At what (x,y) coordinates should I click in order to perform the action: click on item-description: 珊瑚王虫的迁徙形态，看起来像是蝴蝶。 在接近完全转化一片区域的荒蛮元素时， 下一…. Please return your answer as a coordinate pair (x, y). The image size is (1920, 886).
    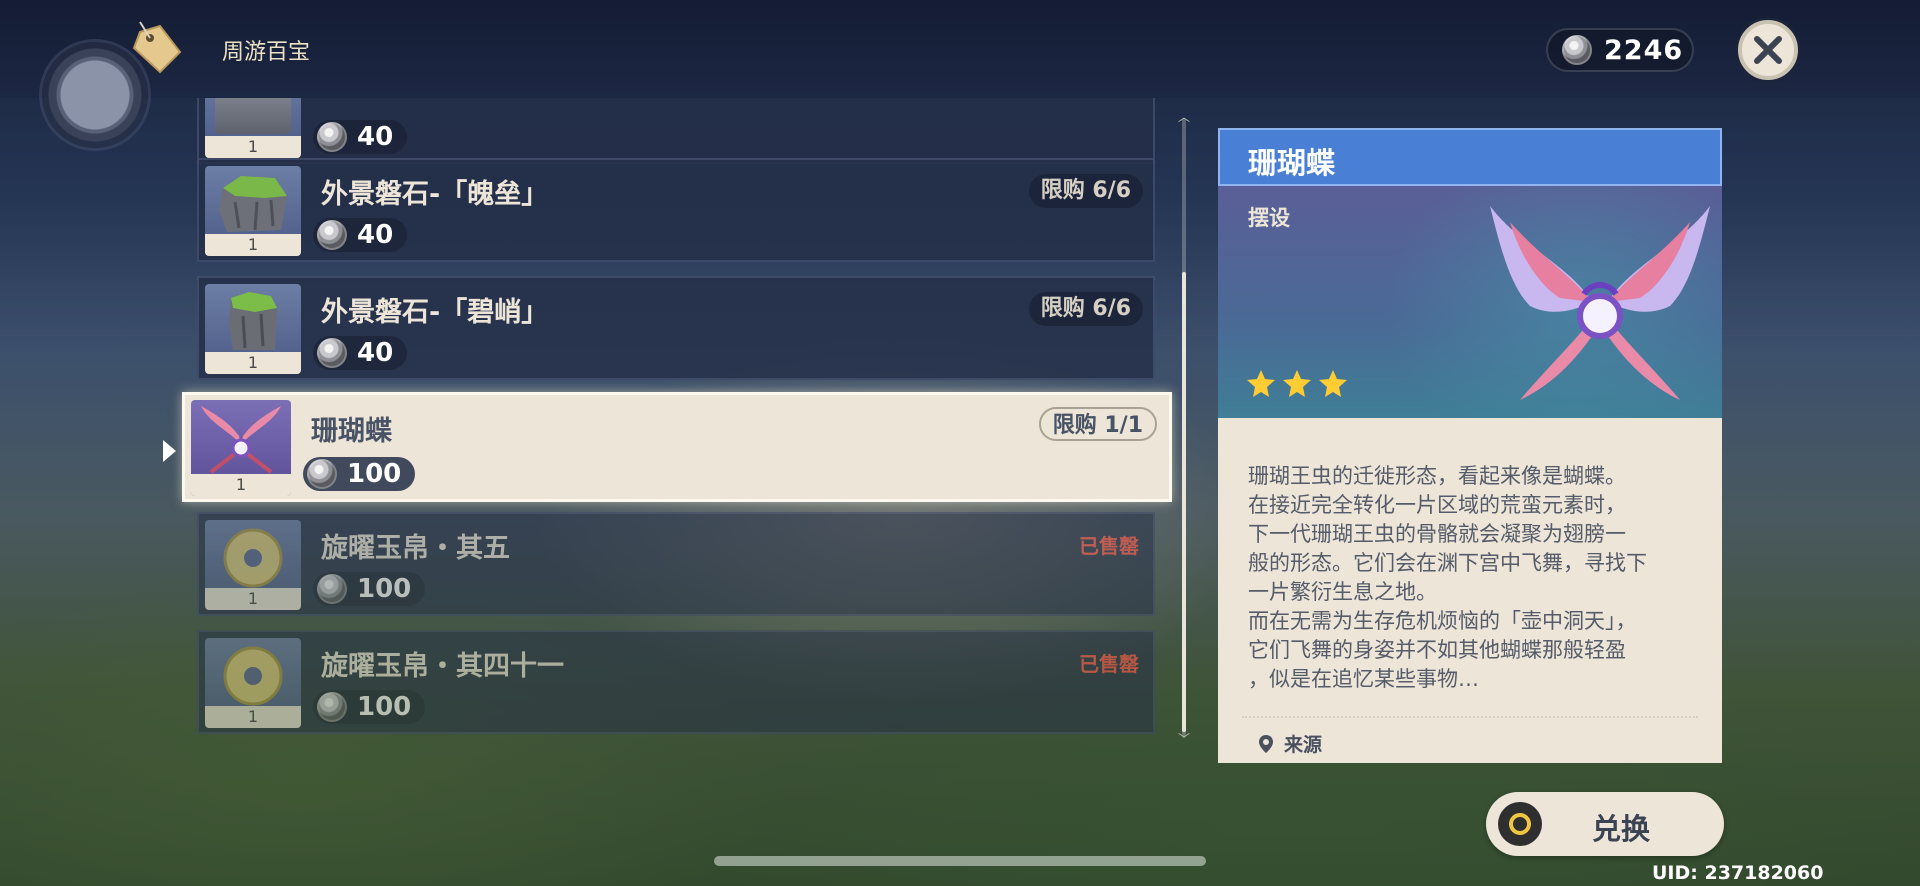
    Looking at the image, I should click on (1447, 577).